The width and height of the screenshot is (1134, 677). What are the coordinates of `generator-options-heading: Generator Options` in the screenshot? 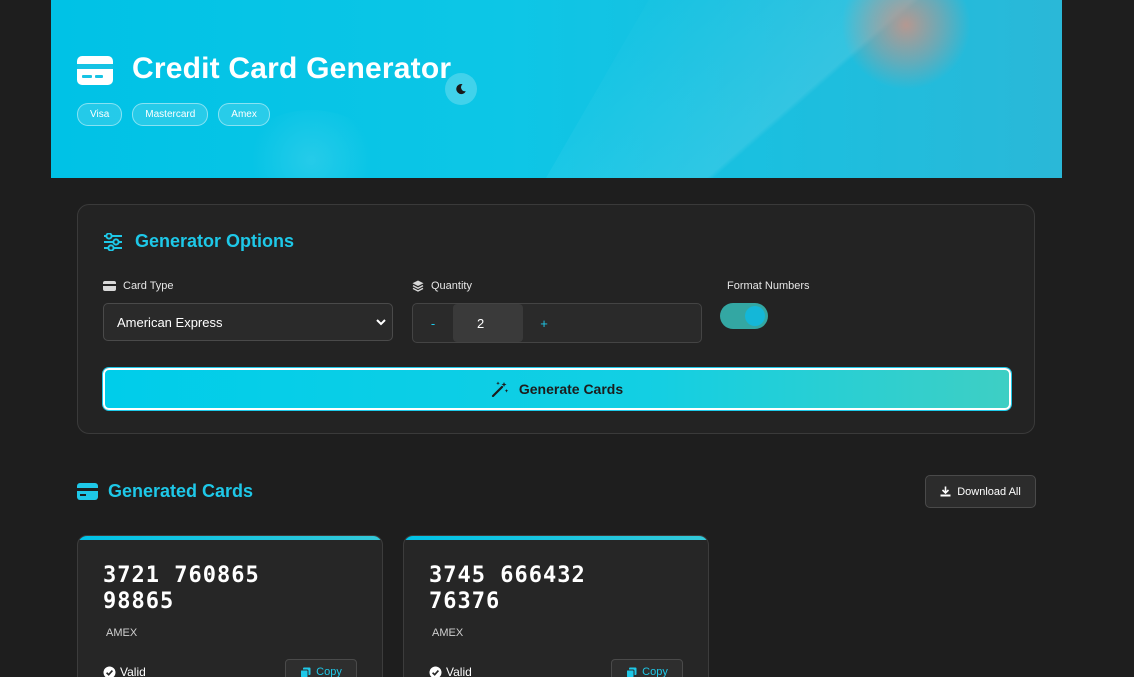 It's located at (198, 241).